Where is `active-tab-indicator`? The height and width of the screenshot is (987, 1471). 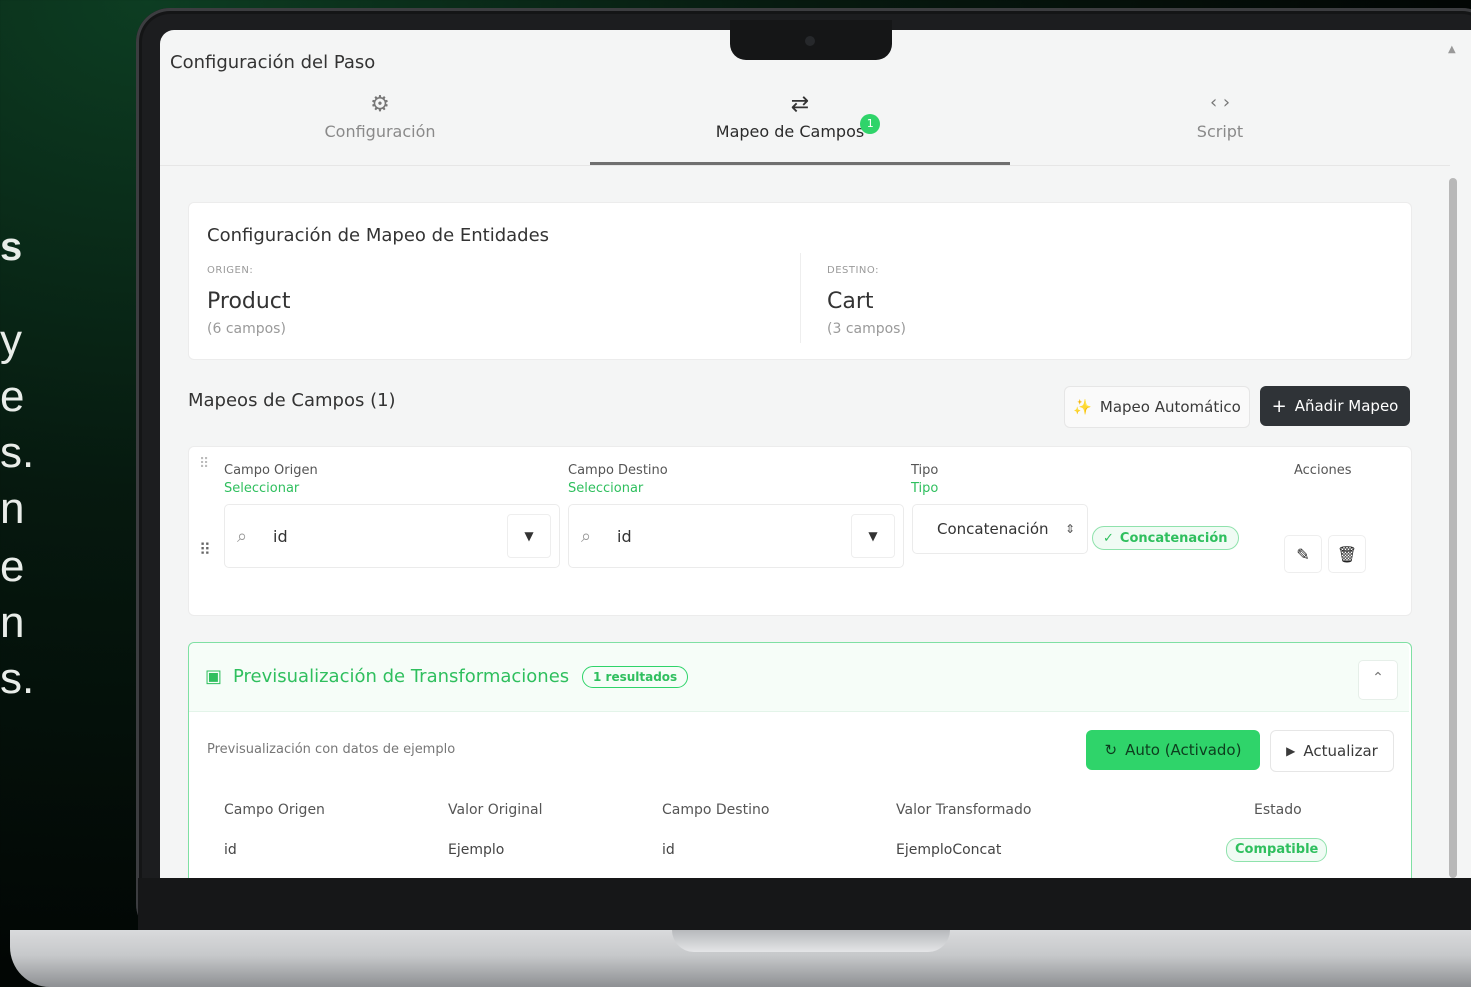 active-tab-indicator is located at coordinates (800, 163).